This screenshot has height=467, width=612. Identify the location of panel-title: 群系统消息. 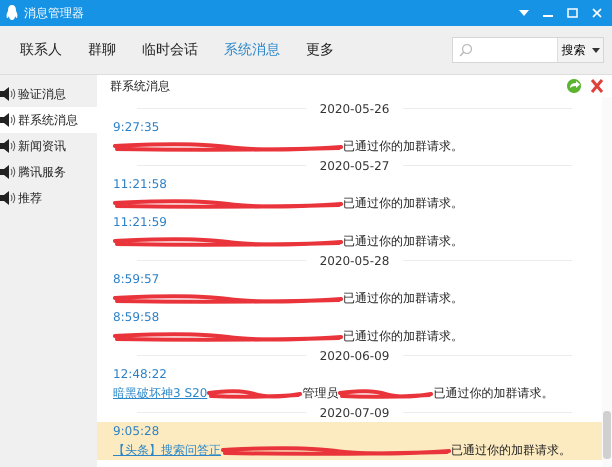
(140, 86).